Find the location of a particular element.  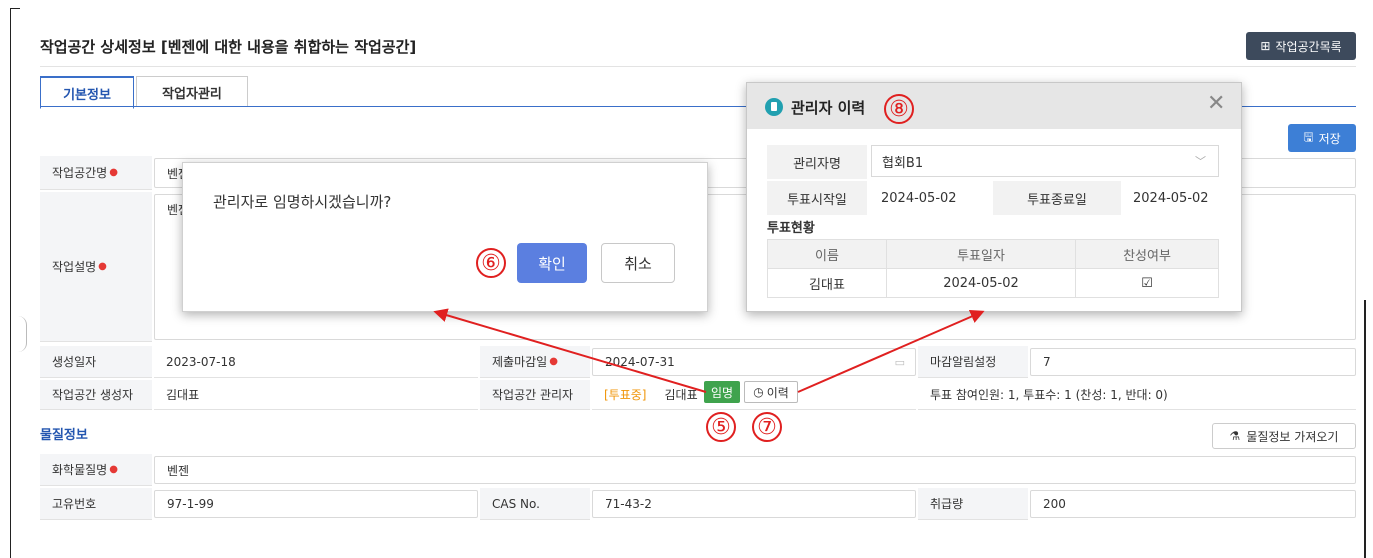

annotation-6: ⑥ is located at coordinates (491, 263).